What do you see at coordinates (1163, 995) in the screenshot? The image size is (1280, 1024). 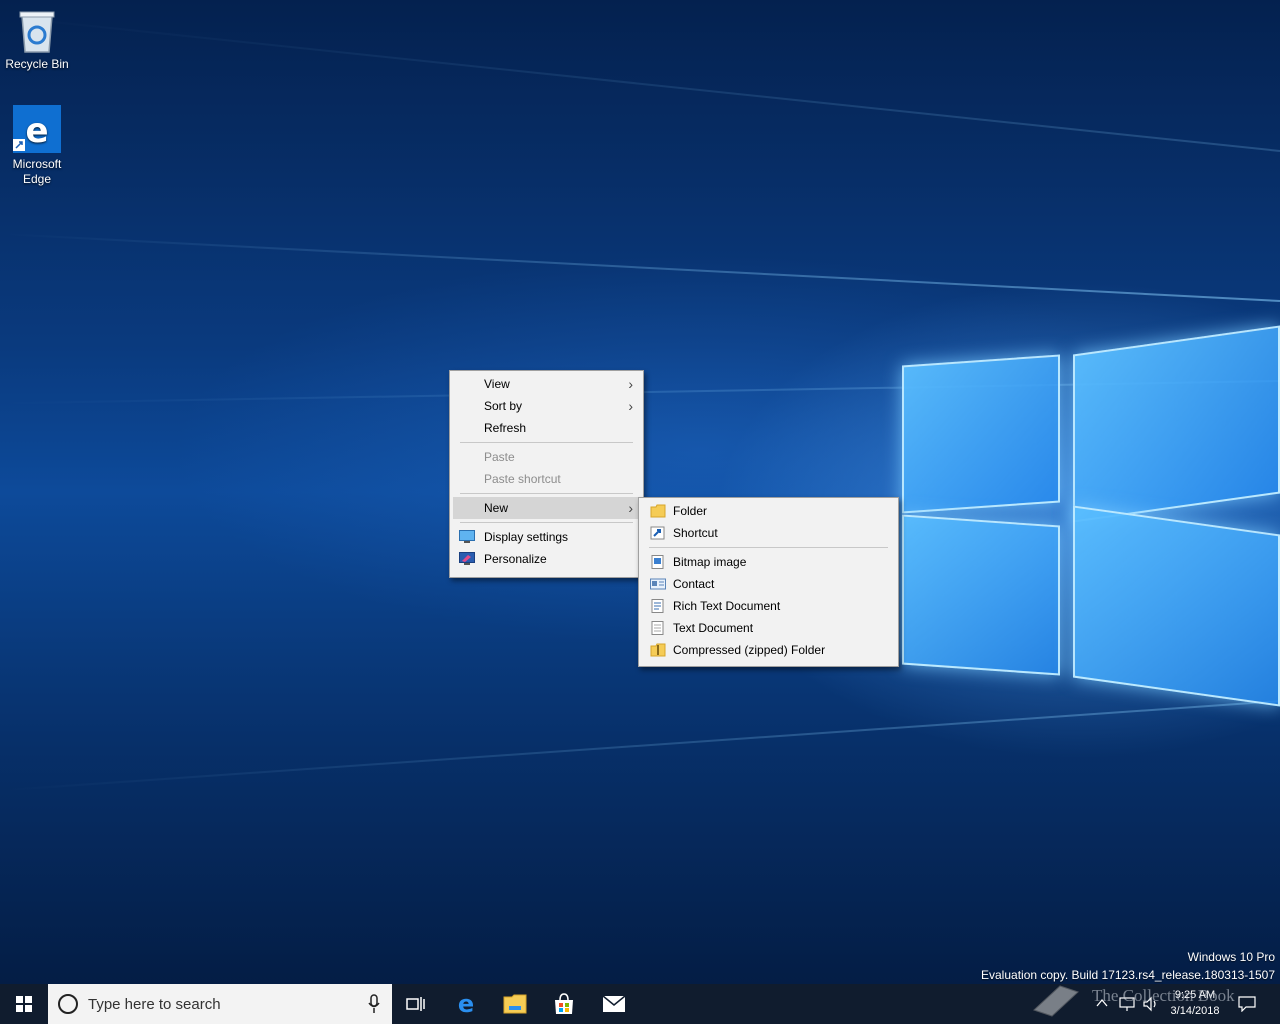 I see `overlay-text: The Collection Book` at bounding box center [1163, 995].